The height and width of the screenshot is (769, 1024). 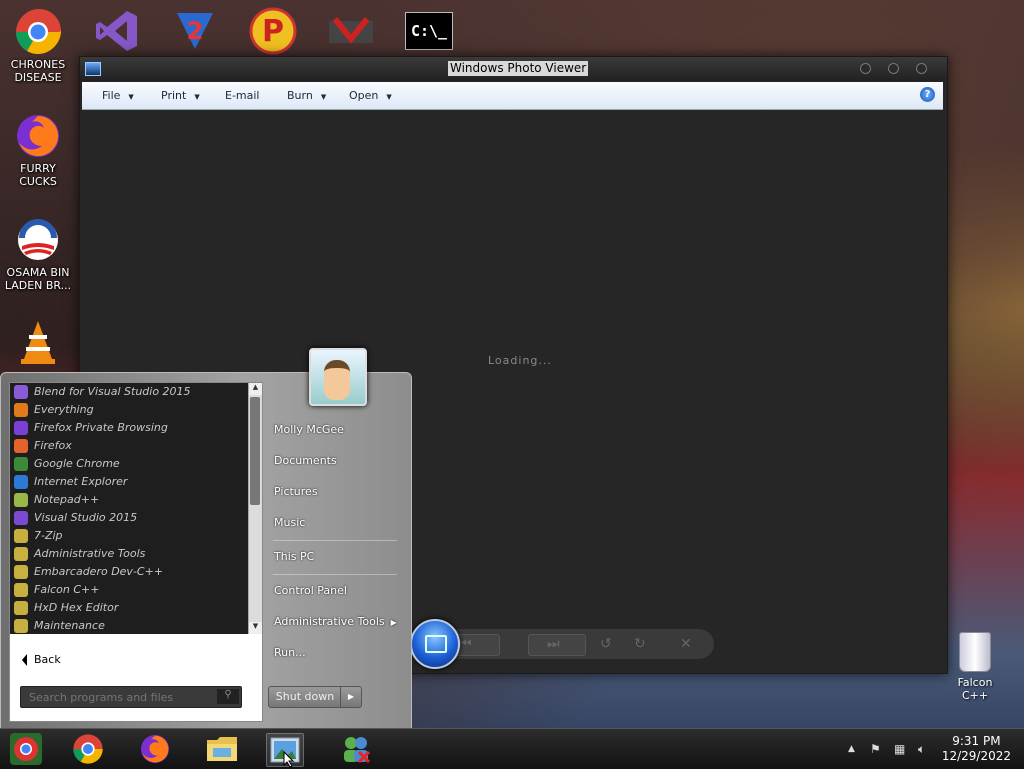 I want to click on menu-email: E-mail, so click(x=242, y=95).